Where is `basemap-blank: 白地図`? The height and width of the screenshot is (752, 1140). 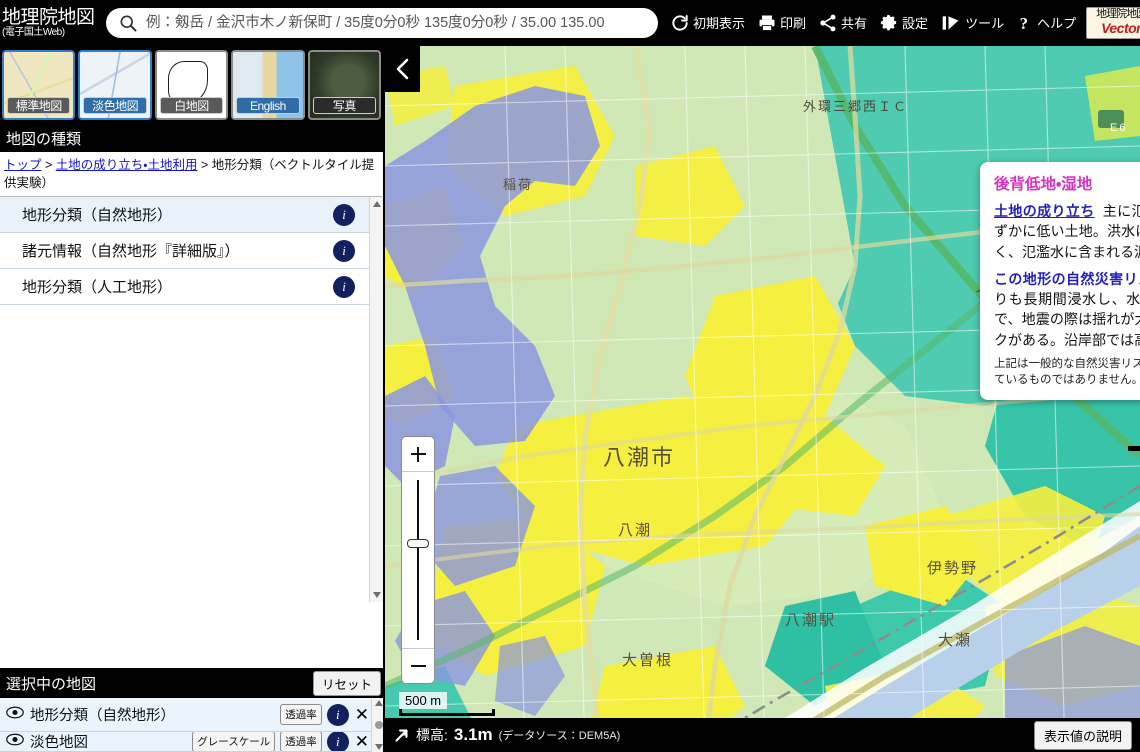
basemap-blank: 白地図 is located at coordinates (191, 85).